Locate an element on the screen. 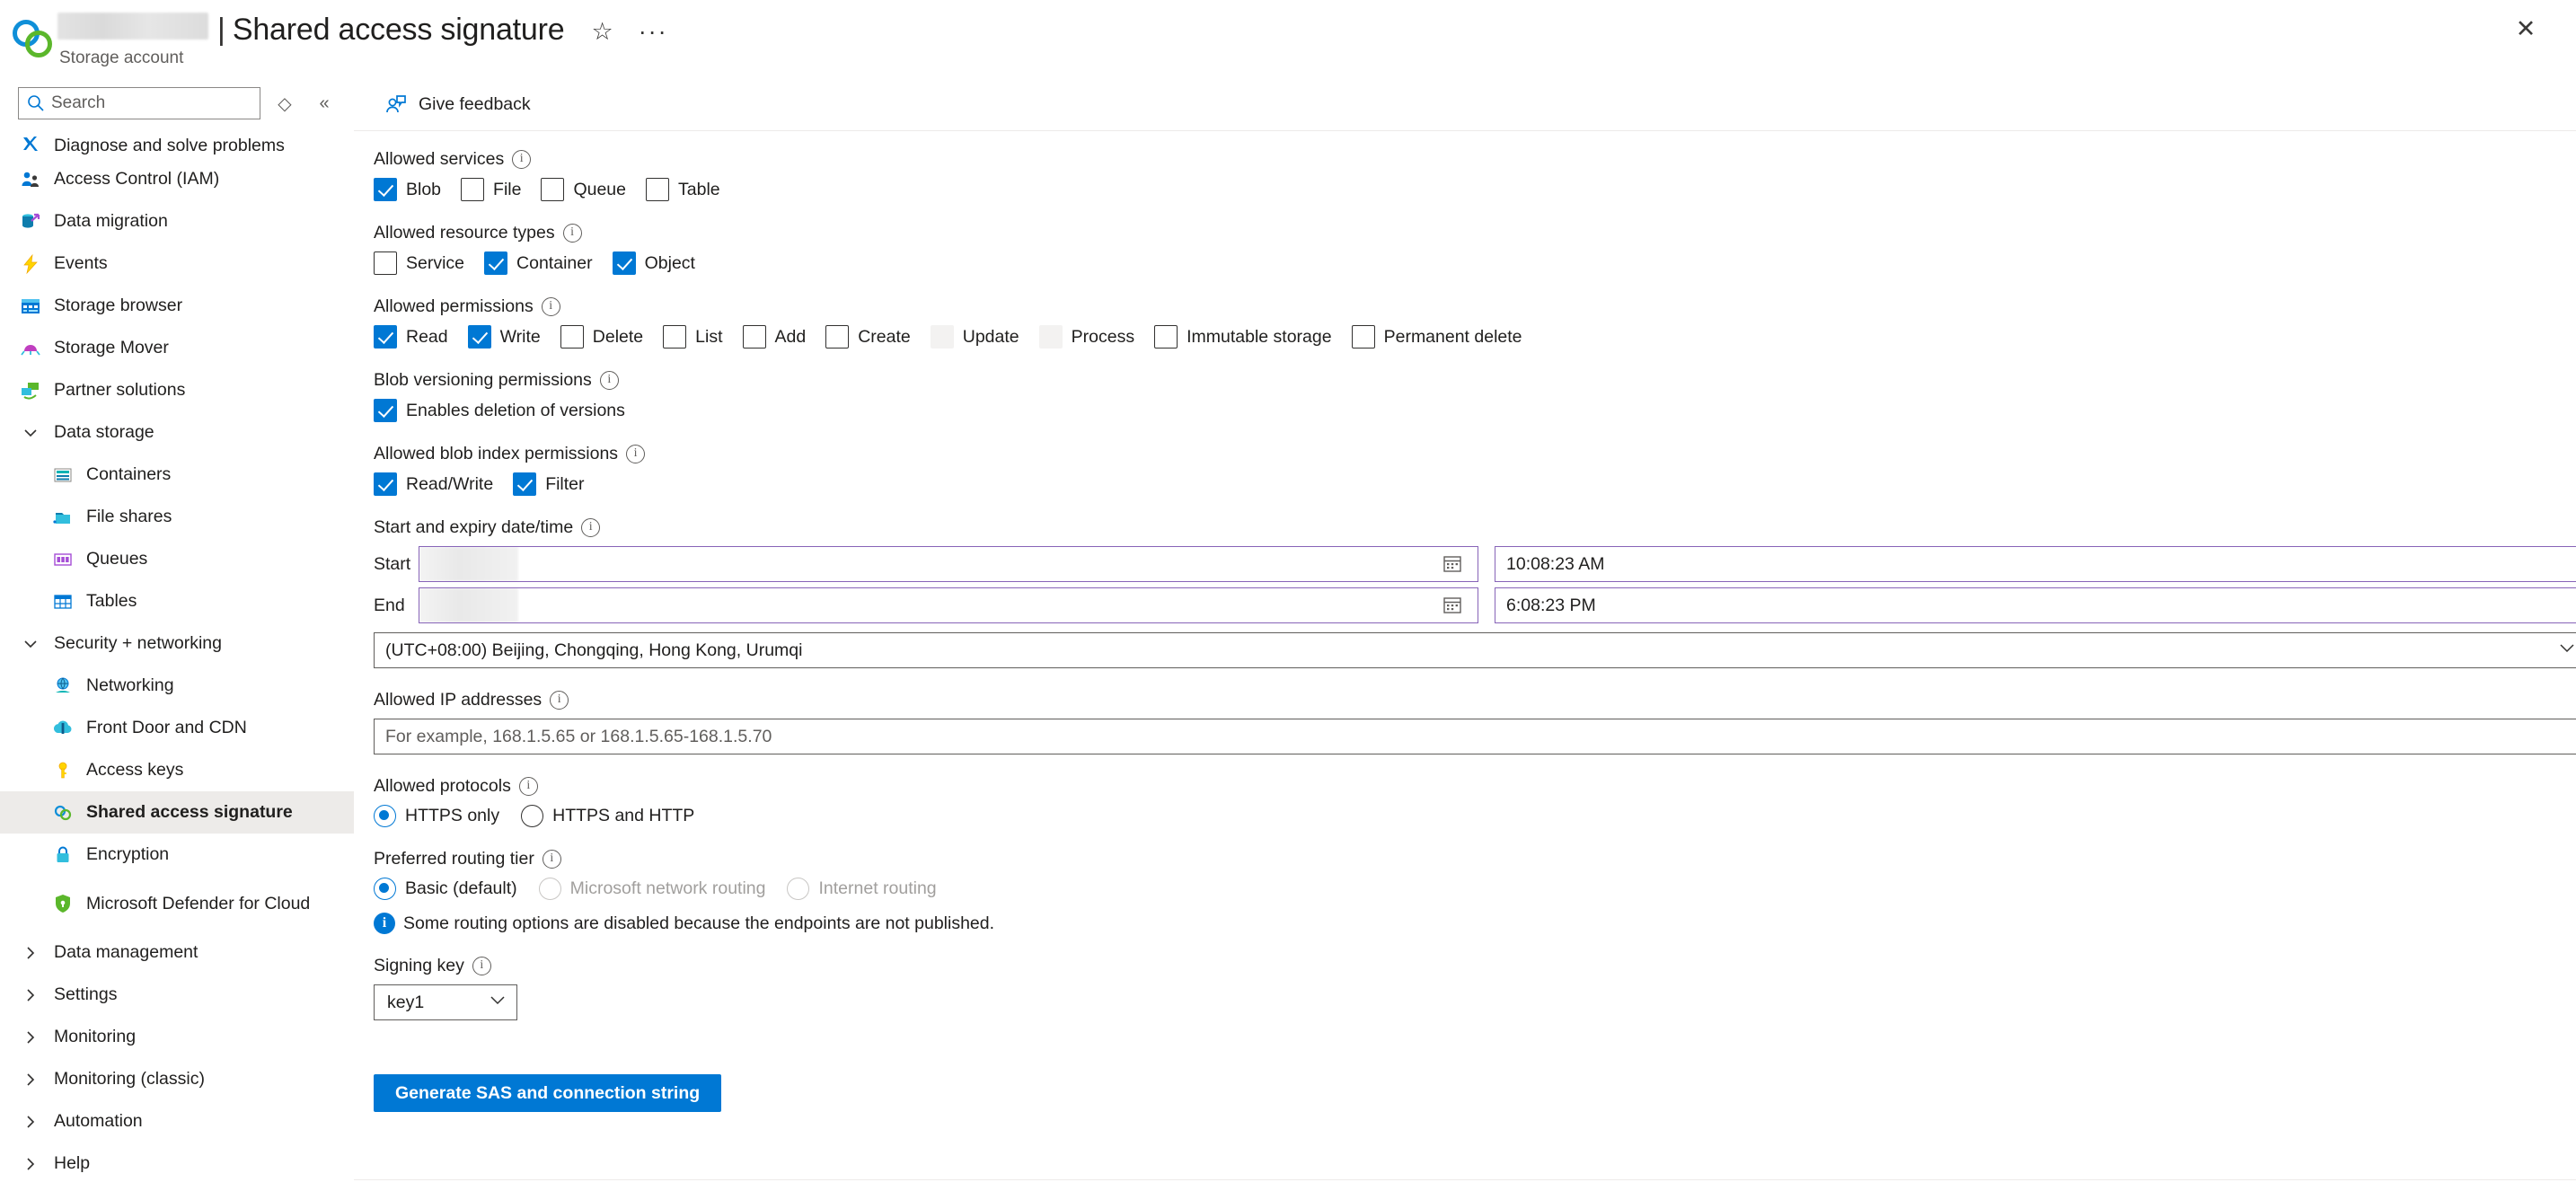 The width and height of the screenshot is (2576, 1200). search-input: Search is located at coordinates (139, 103).